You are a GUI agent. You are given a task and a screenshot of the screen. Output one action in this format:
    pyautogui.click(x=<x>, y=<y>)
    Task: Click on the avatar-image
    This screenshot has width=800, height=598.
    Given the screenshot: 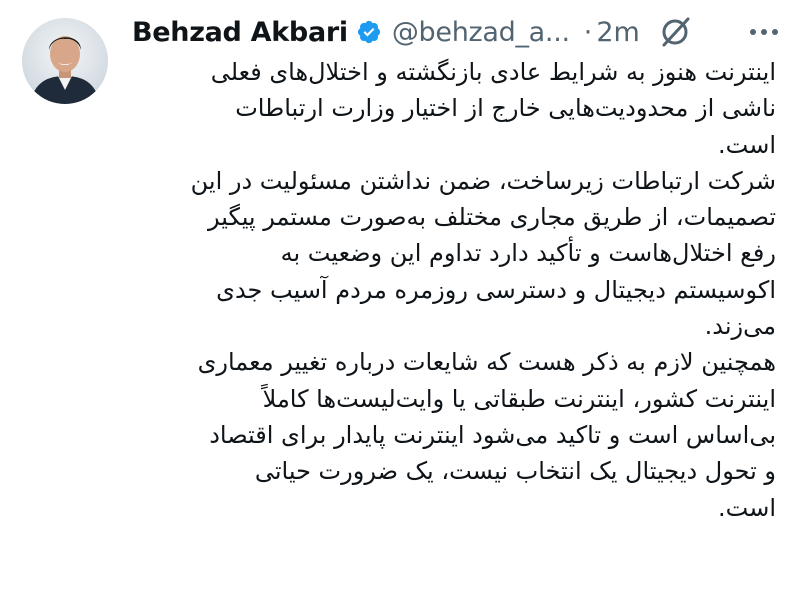 What is the action you would take?
    pyautogui.click(x=65, y=61)
    